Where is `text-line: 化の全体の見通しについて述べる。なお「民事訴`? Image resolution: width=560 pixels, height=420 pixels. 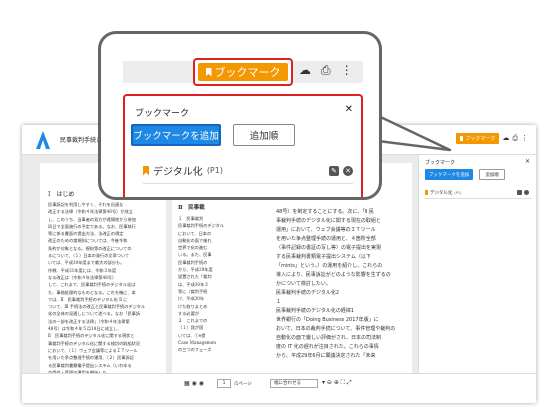
text-line: 化の全体の見通しについて述べる。なお「民事訴 is located at coordinates (94, 314).